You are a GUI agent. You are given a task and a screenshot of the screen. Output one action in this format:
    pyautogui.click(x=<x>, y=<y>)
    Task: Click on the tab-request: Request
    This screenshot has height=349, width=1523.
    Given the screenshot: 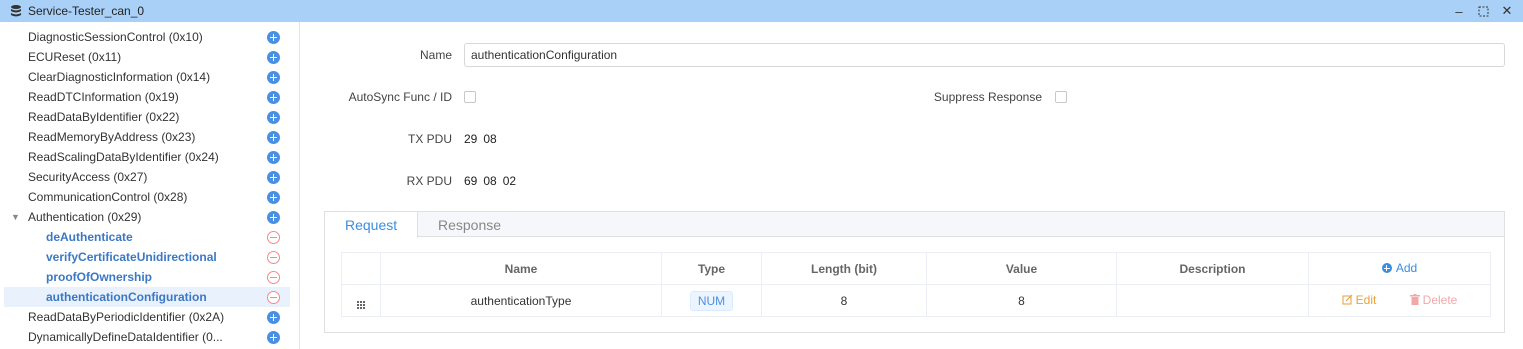 What is the action you would take?
    pyautogui.click(x=371, y=225)
    